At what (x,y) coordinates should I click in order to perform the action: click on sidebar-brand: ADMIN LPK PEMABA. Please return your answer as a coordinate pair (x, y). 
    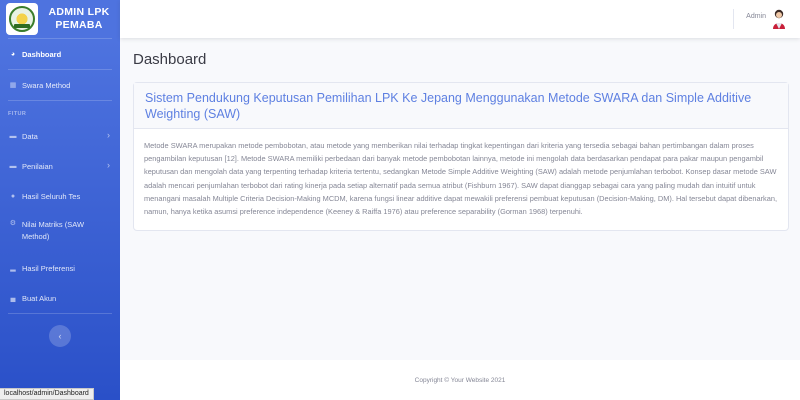
    Looking at the image, I should click on (60, 19).